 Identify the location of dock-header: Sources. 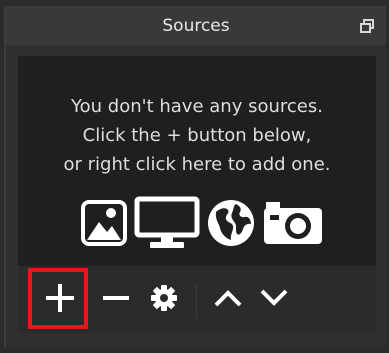
(196, 26).